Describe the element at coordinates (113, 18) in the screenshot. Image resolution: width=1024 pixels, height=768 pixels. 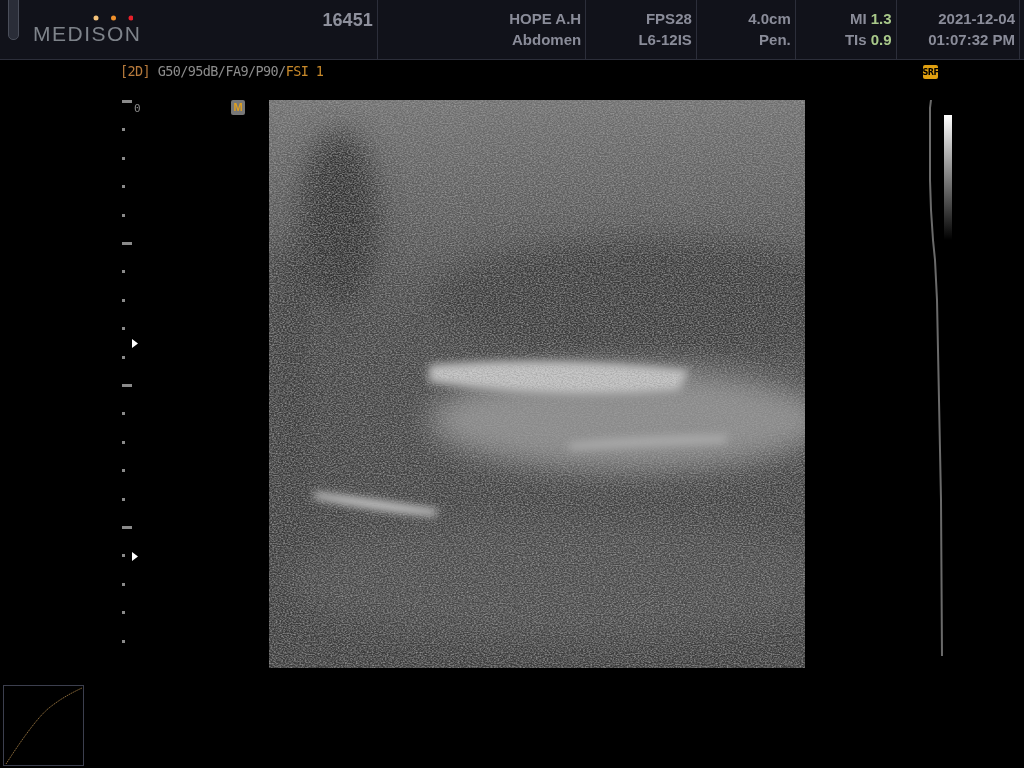
I see `logo-dots-icon` at that location.